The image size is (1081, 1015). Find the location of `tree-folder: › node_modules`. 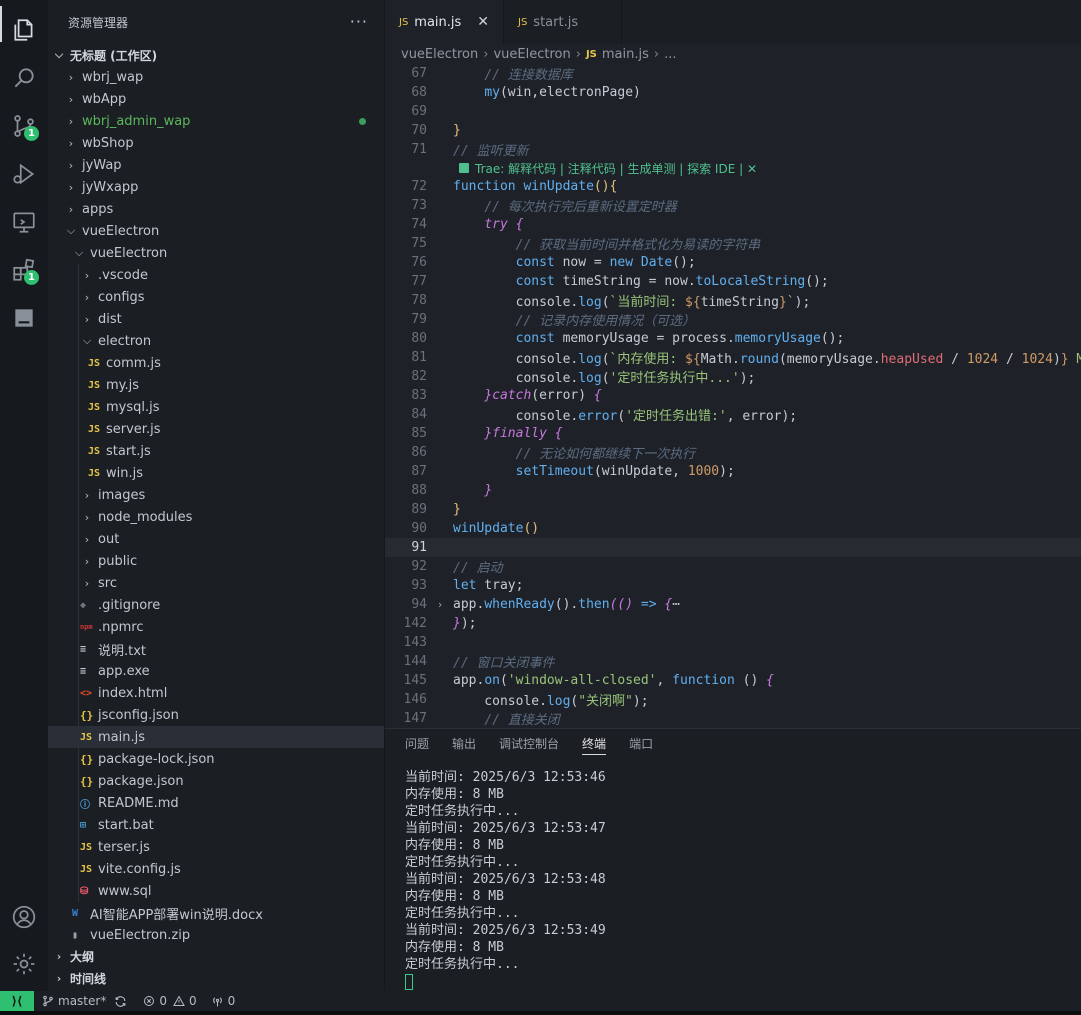

tree-folder: › node_modules is located at coordinates (216, 517).